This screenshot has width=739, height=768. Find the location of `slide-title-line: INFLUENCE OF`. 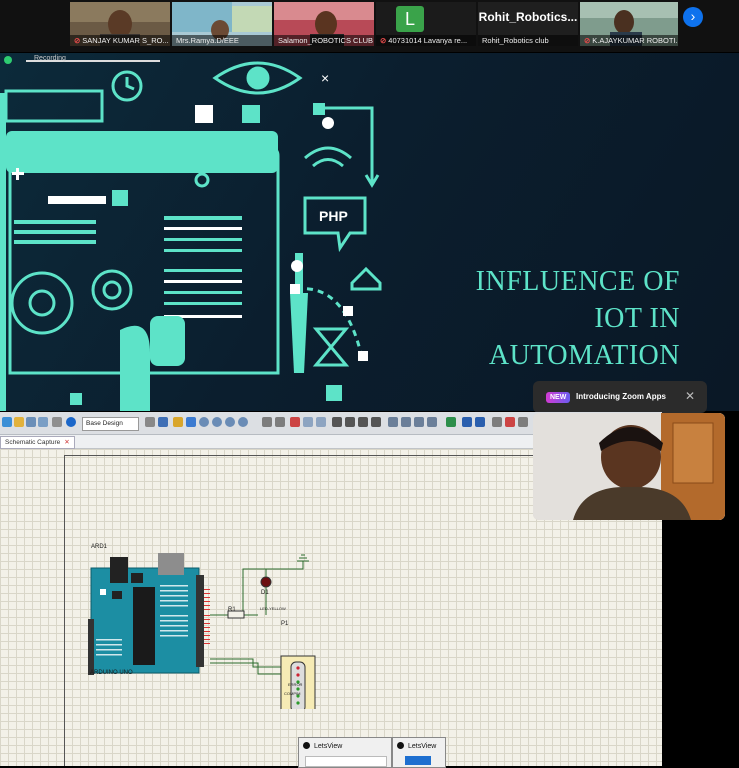

slide-title-line: INFLUENCE OF is located at coordinates (577, 281).